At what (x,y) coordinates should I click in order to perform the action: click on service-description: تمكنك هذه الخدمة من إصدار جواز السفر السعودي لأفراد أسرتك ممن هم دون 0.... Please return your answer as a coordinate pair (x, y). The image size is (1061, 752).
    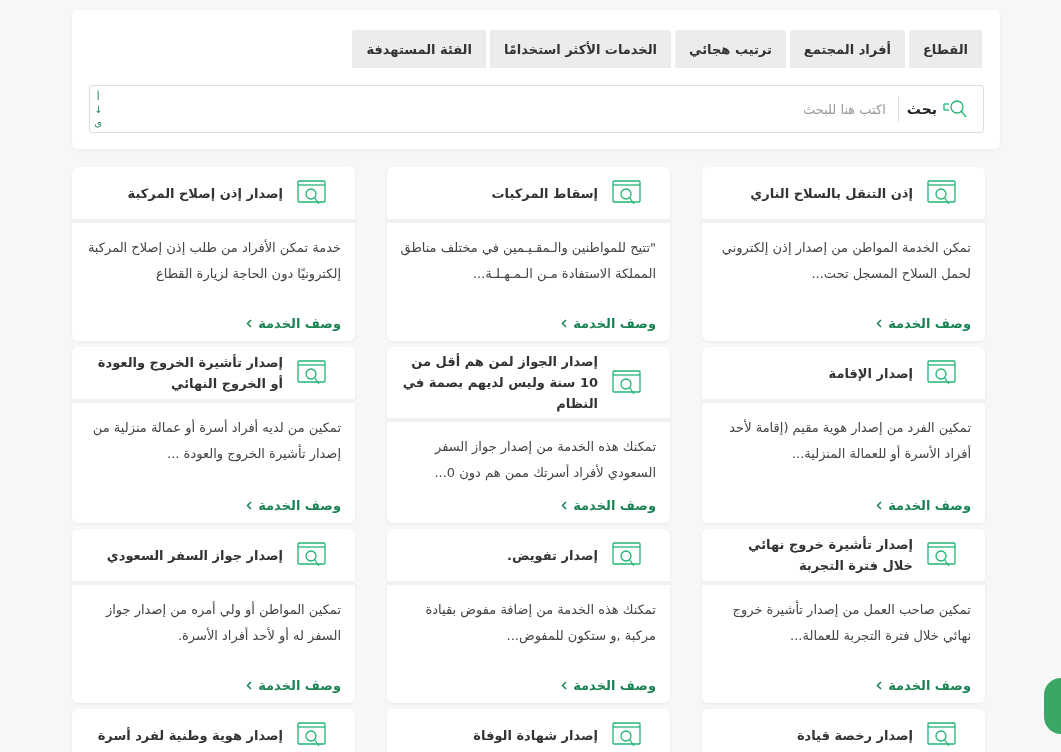
    Looking at the image, I should click on (544, 460).